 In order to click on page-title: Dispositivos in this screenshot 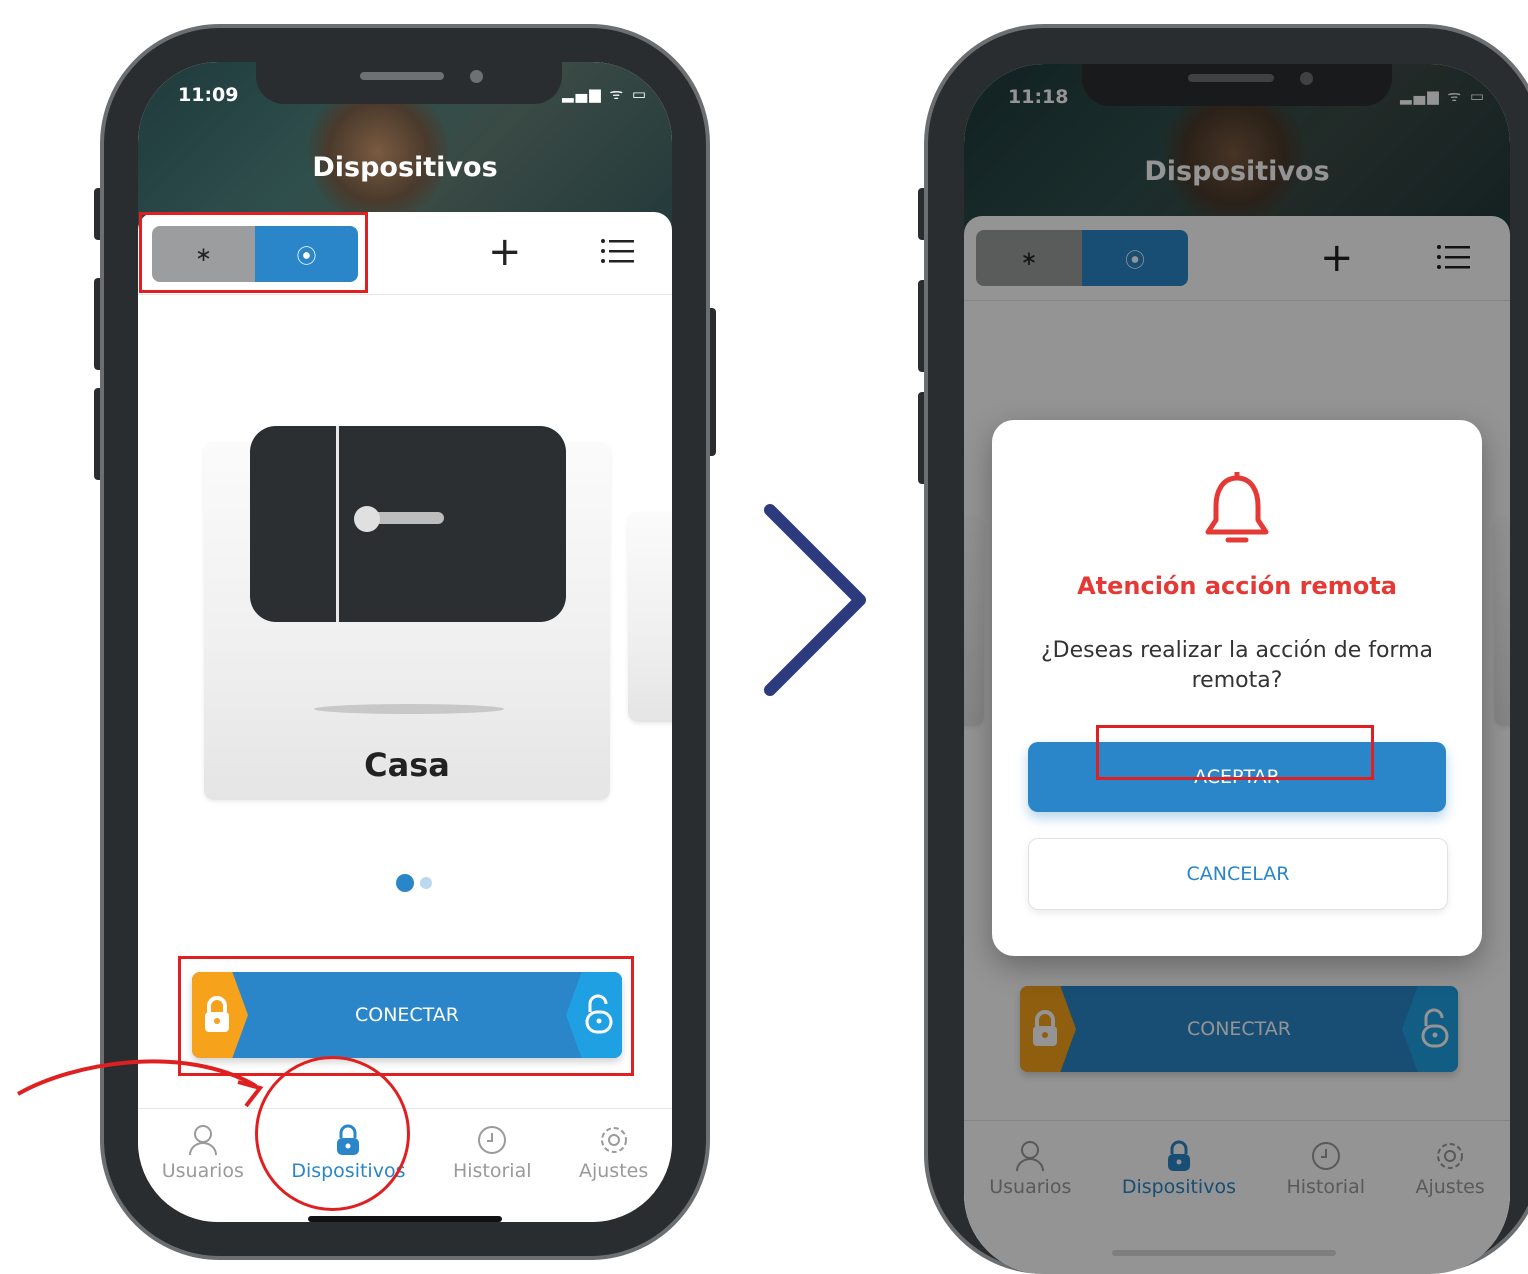, I will do `click(405, 167)`.